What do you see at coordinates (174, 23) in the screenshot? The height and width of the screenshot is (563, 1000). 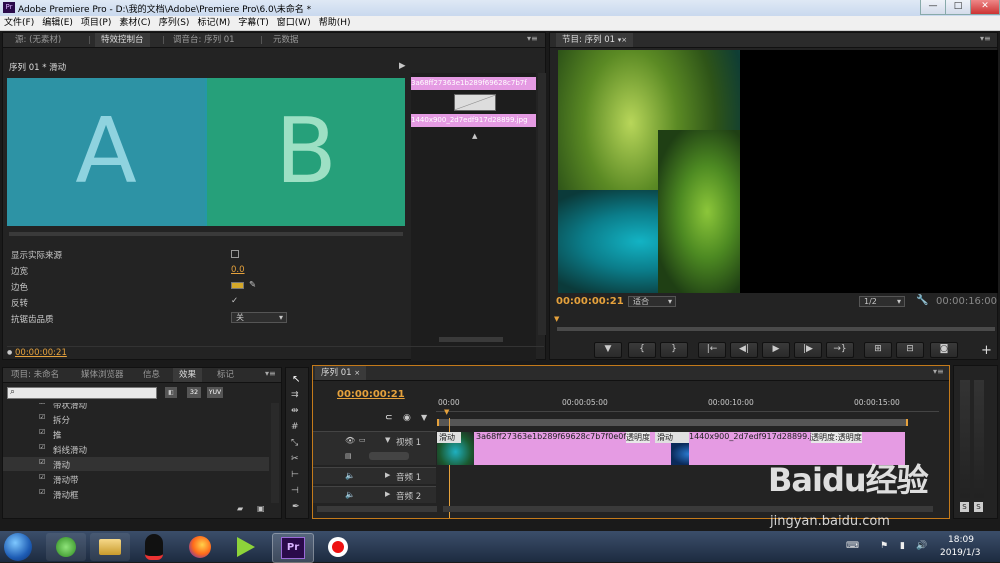 I see `menu-sequence: 序列(S)` at bounding box center [174, 23].